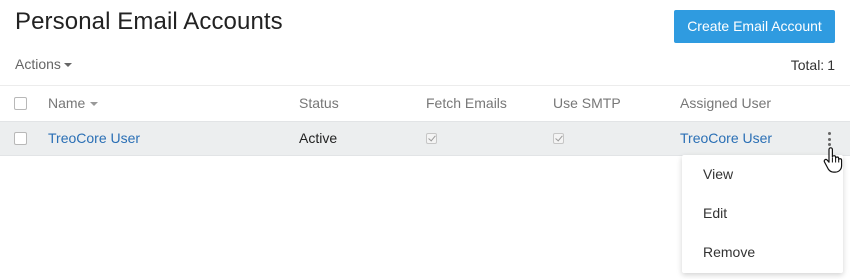 The width and height of the screenshot is (850, 279). I want to click on column-header-name: Name, so click(73, 103).